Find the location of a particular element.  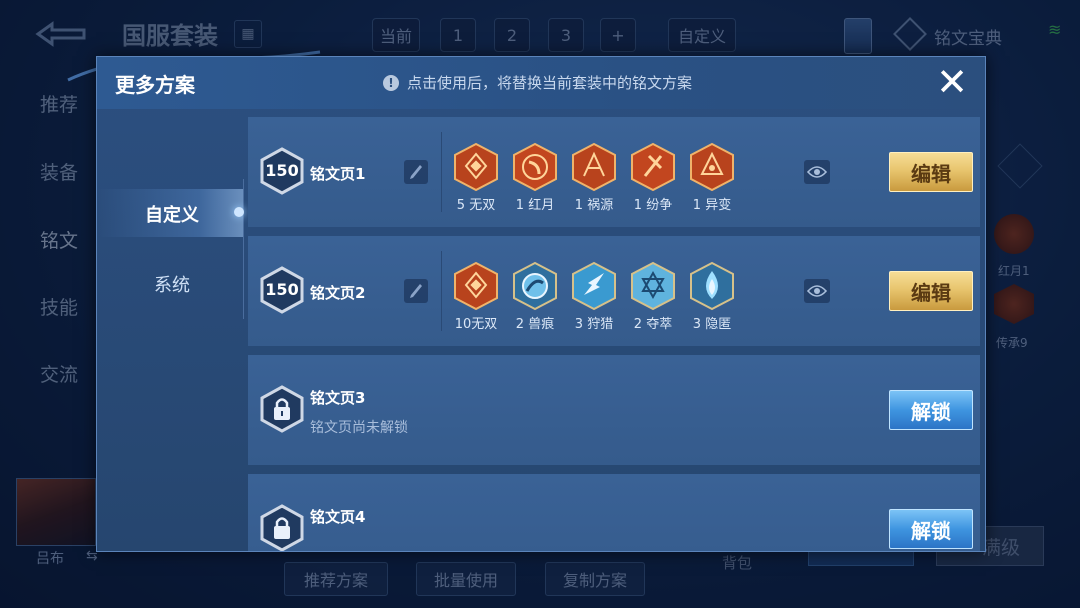

rune-slot: 10无双 is located at coordinates (476, 296).